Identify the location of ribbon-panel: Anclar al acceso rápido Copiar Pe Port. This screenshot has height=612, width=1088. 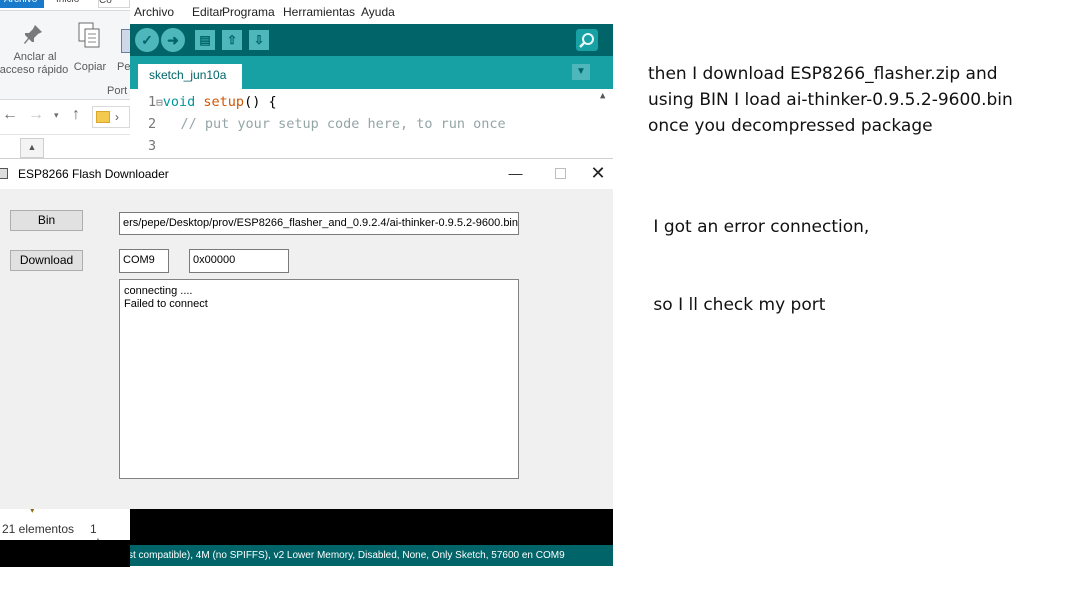
(65, 55).